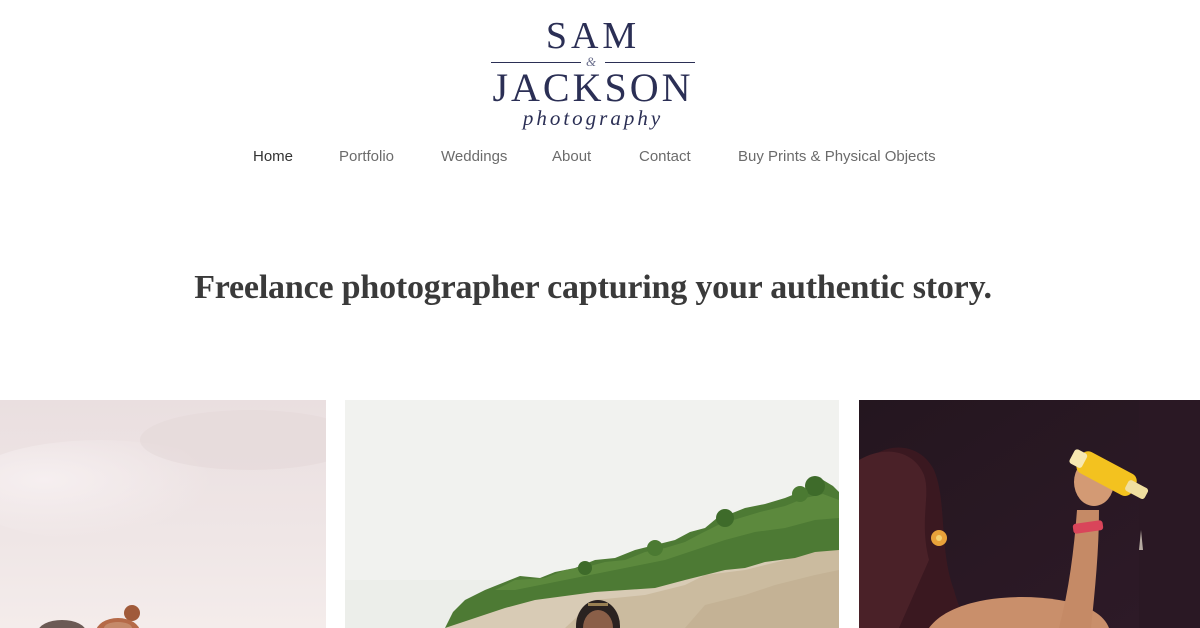 Image resolution: width=1200 pixels, height=628 pixels. I want to click on logo-divider-right, so click(650, 62).